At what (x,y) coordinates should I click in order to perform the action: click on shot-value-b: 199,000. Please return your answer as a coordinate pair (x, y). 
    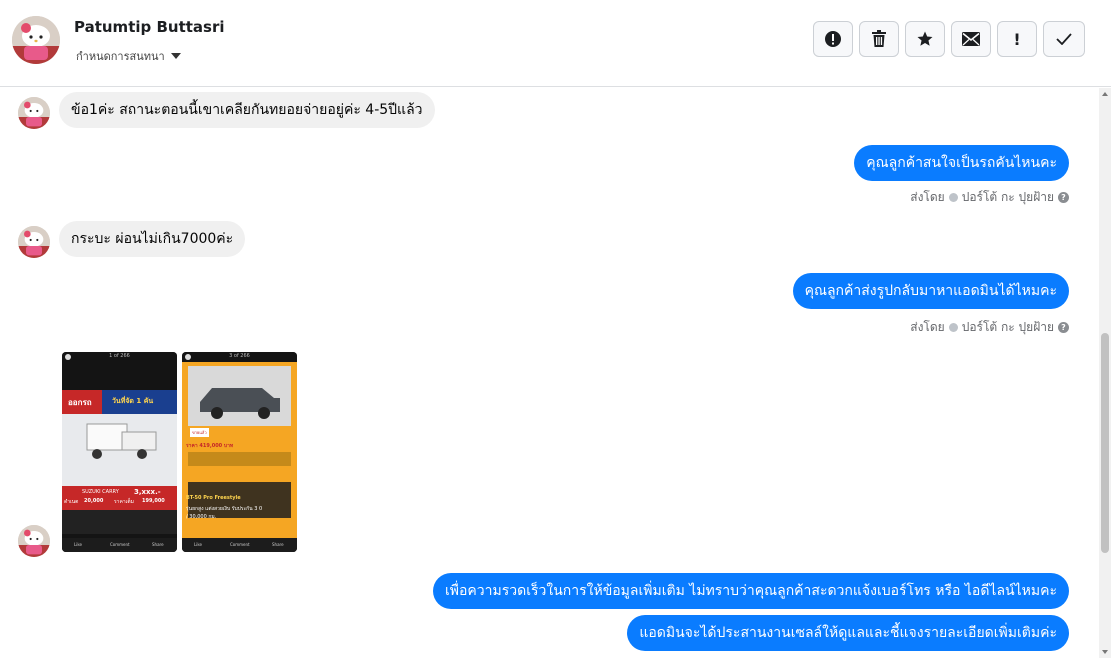
    Looking at the image, I should click on (153, 501).